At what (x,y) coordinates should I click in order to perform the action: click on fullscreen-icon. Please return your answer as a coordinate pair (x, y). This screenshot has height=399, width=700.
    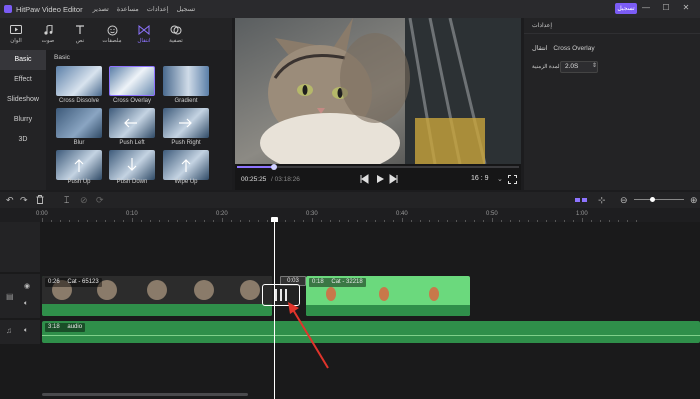
    Looking at the image, I should click on (512, 180).